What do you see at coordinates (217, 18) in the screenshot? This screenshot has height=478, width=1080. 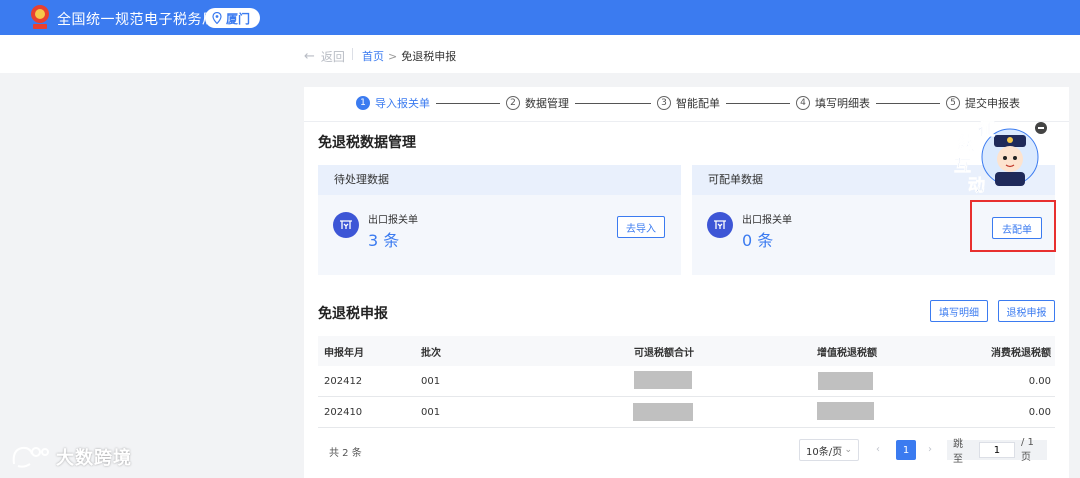 I see `location-pin-icon` at bounding box center [217, 18].